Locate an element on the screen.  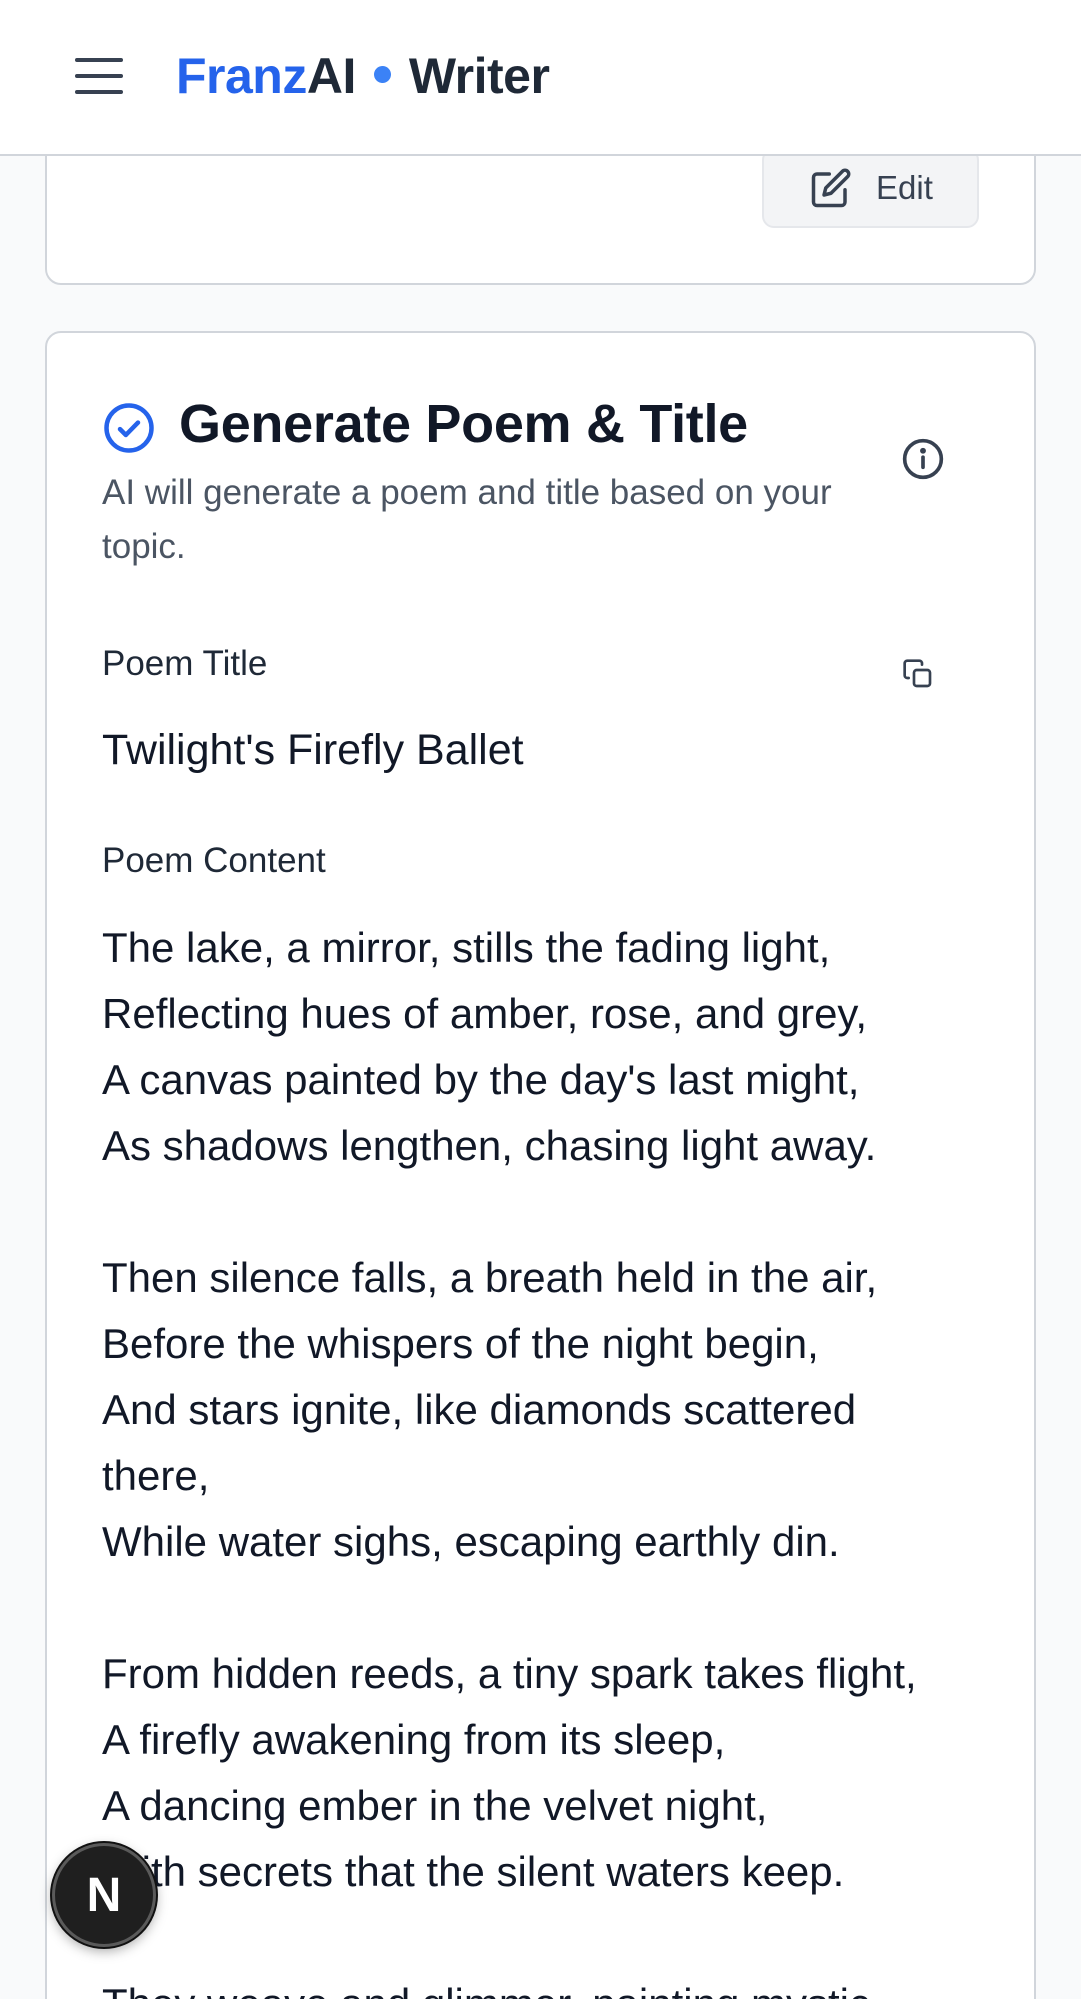
poem-line: A firefly awakening from its sleep, is located at coordinates (414, 1739).